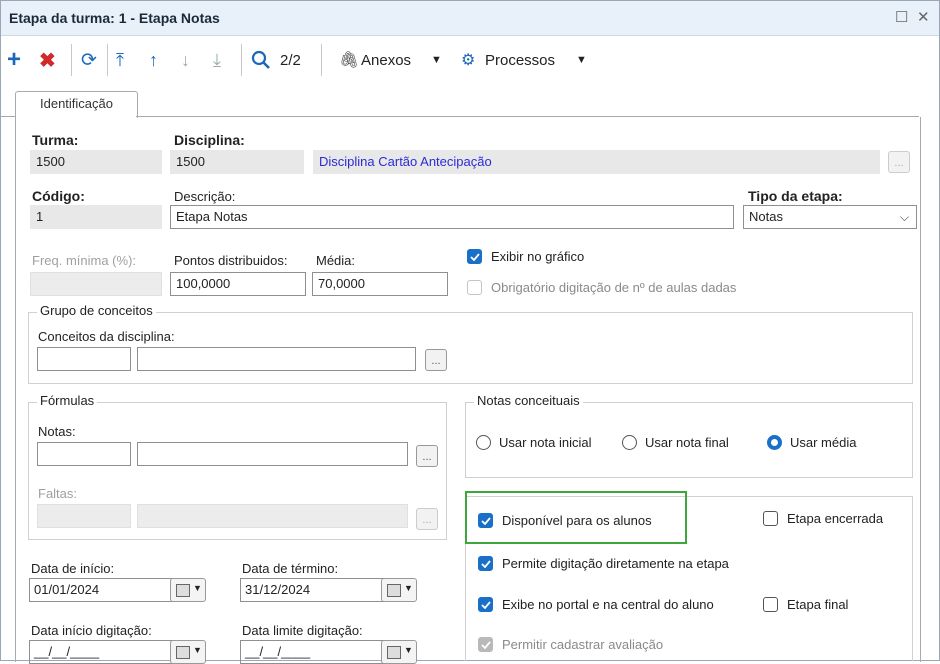 The image size is (940, 664). What do you see at coordinates (89, 60) in the screenshot?
I see `refresh-icon: ⟳` at bounding box center [89, 60].